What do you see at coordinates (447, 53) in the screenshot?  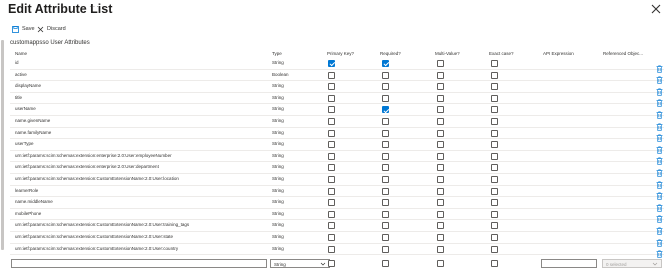 I see `column-header-multi-value: Multi-Value?` at bounding box center [447, 53].